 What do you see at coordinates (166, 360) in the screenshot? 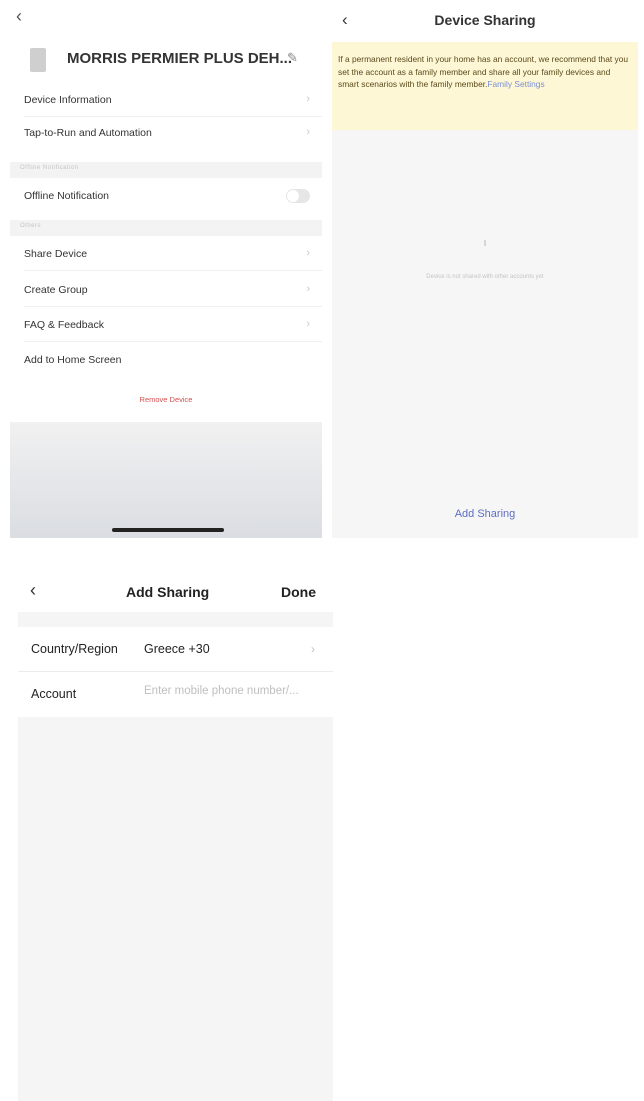
I see `add-to-home-screen-row: Add to Home Screen` at bounding box center [166, 360].